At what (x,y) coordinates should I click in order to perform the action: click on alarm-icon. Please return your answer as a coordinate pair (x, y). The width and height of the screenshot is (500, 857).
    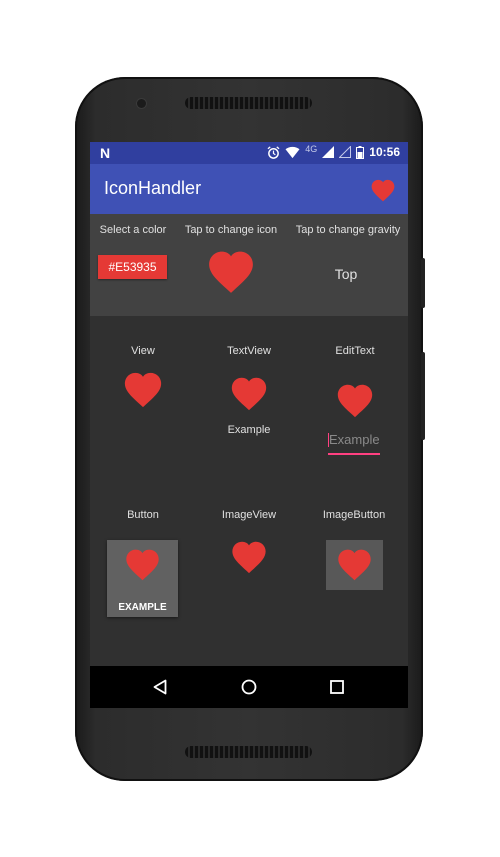
    Looking at the image, I should click on (273, 152).